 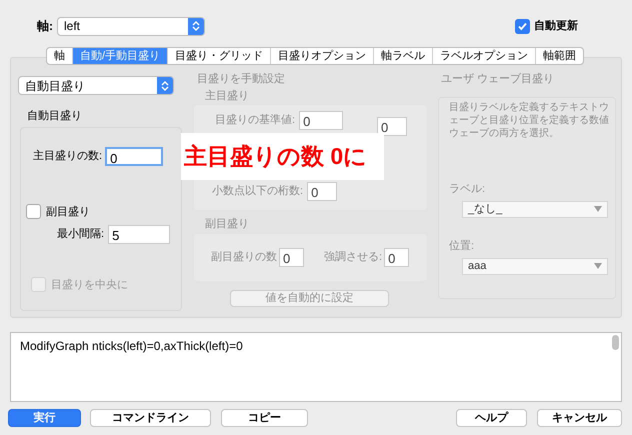 What do you see at coordinates (498, 79) in the screenshot?
I see `group-title: ユーザ ウェーブ目盛り` at bounding box center [498, 79].